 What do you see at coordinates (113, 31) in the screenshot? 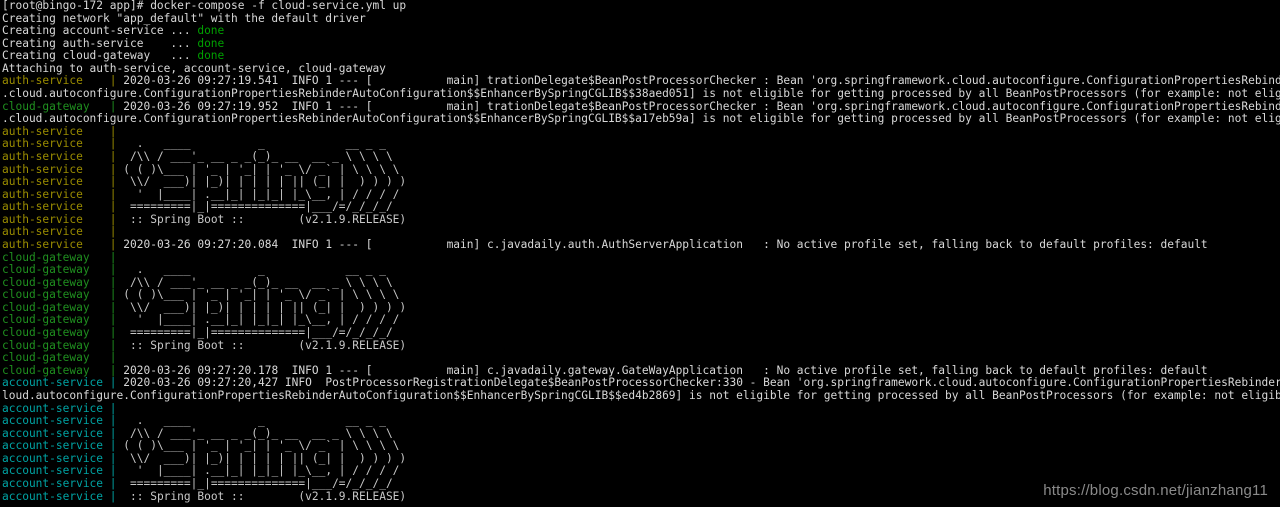
I see `creating-line: Creating account-service ... done` at bounding box center [113, 31].